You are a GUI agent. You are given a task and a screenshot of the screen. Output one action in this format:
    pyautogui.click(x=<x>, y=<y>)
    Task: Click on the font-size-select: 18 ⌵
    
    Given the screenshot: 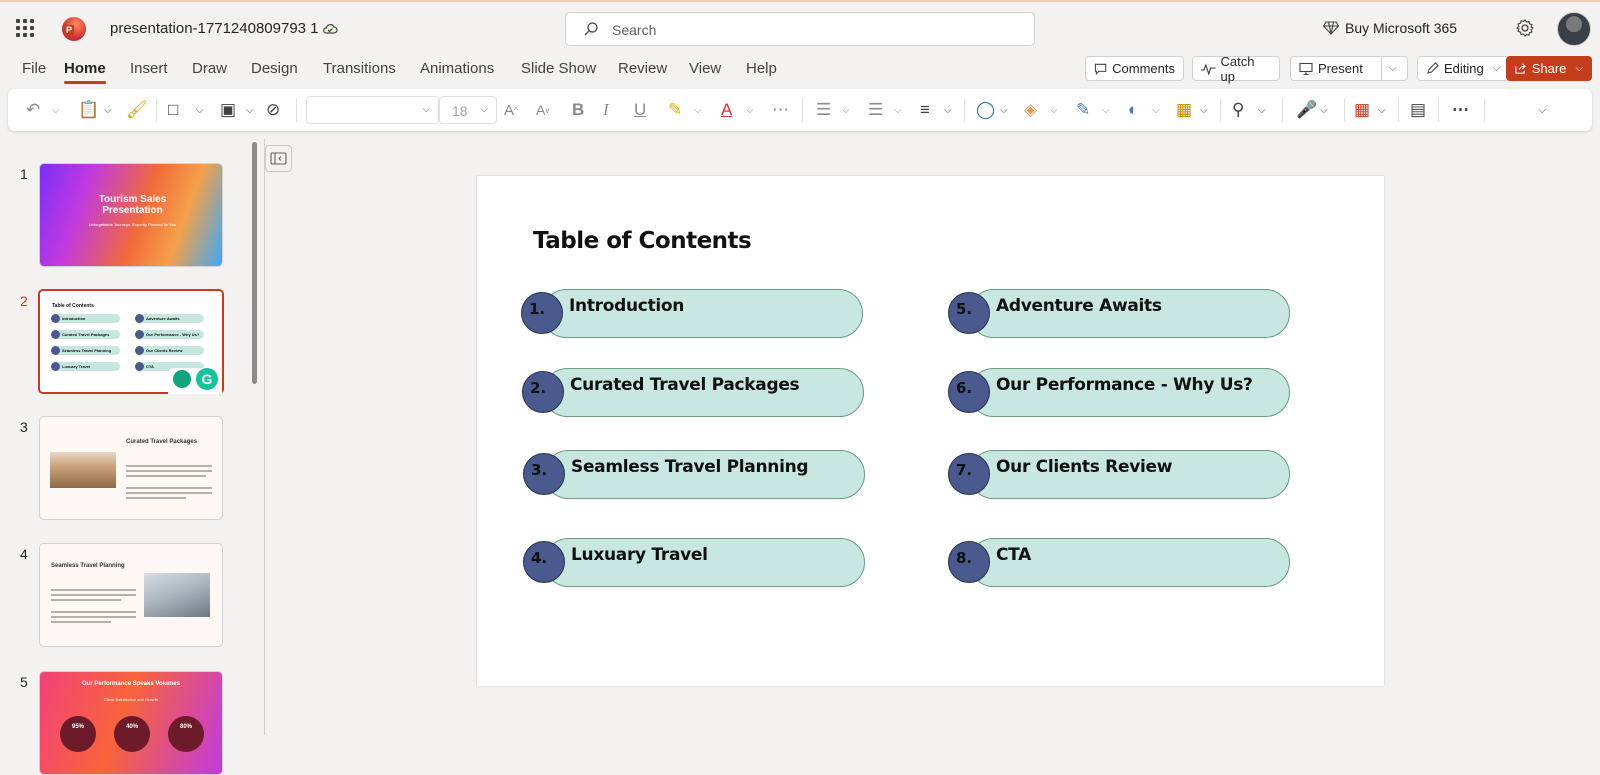 What is the action you would take?
    pyautogui.click(x=468, y=110)
    